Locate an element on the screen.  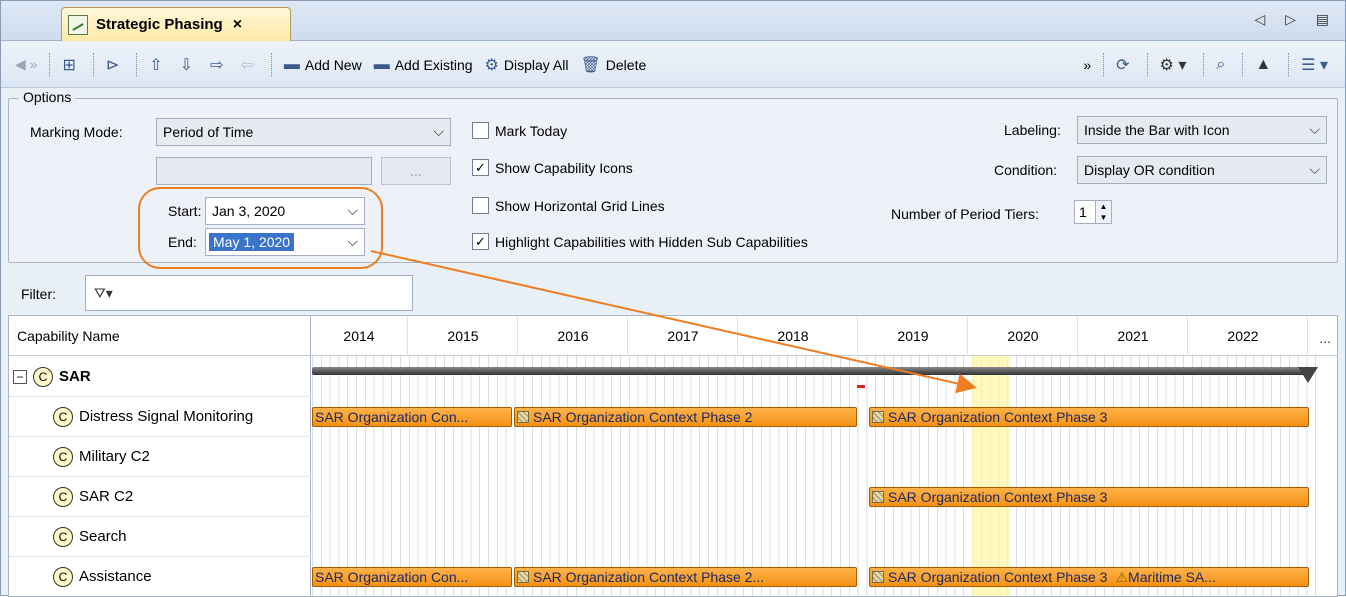
sar-summary-bar is located at coordinates (809, 371).